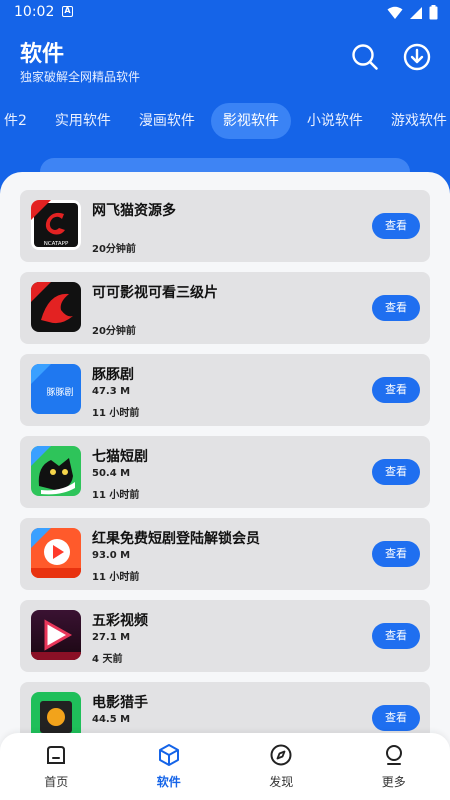  I want to click on nav-label: 更多, so click(393, 782).